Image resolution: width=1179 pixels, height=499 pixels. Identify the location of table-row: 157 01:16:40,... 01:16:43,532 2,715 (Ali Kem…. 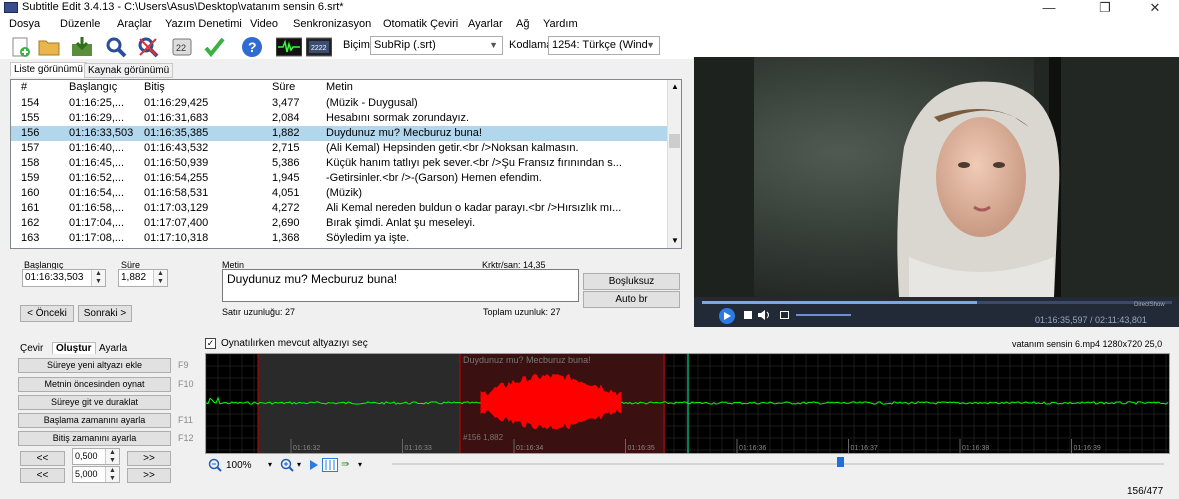
(339, 148).